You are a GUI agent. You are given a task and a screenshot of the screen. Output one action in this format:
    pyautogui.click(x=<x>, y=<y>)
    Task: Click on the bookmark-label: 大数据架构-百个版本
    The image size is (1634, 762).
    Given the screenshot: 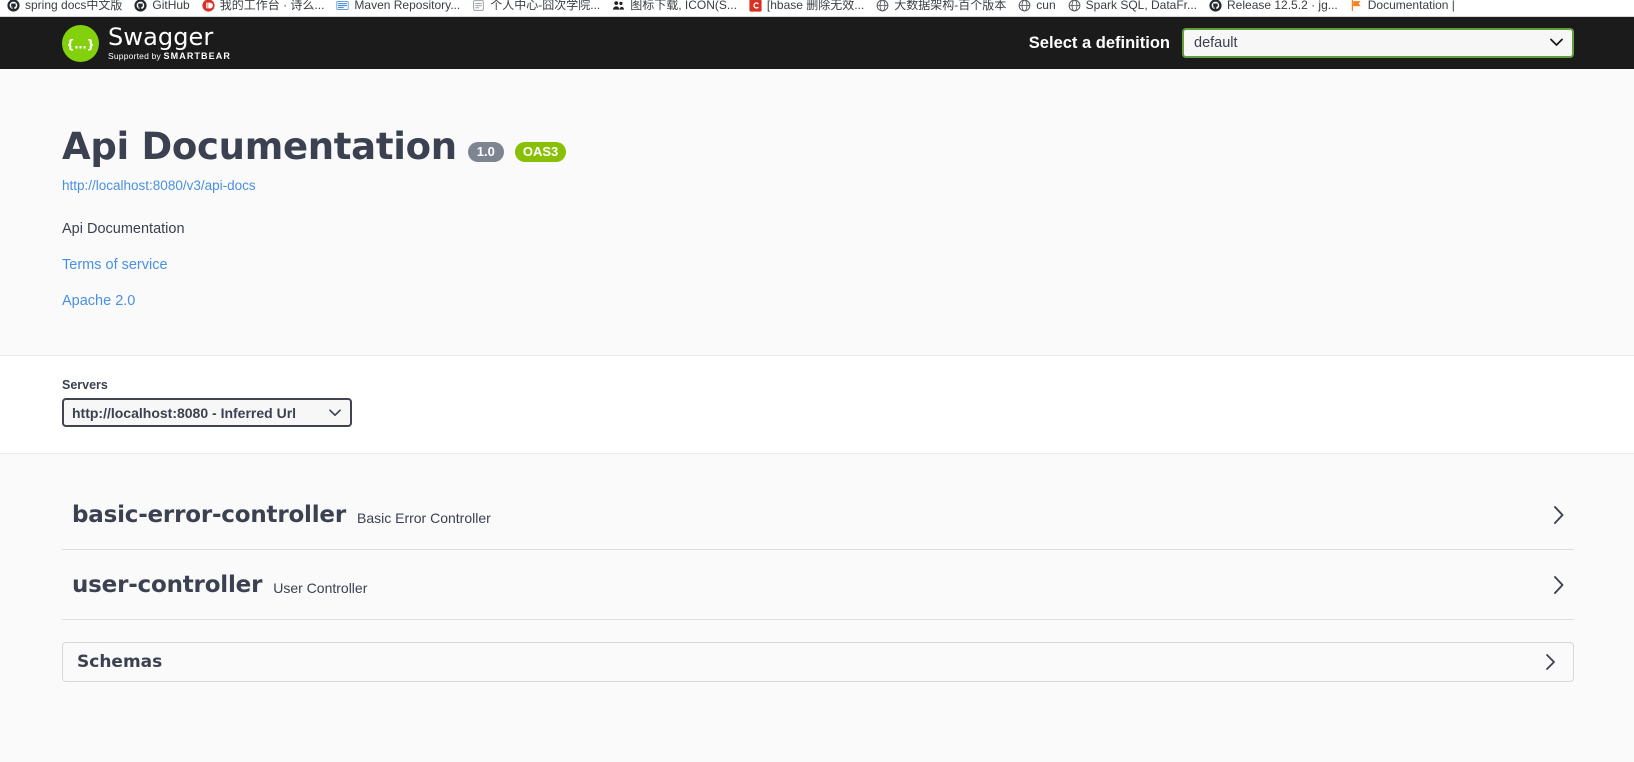 What is the action you would take?
    pyautogui.click(x=950, y=6)
    